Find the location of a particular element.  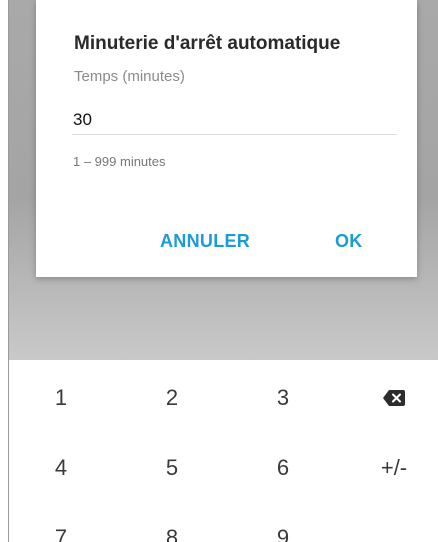

key-4: 4 is located at coordinates (61, 468).